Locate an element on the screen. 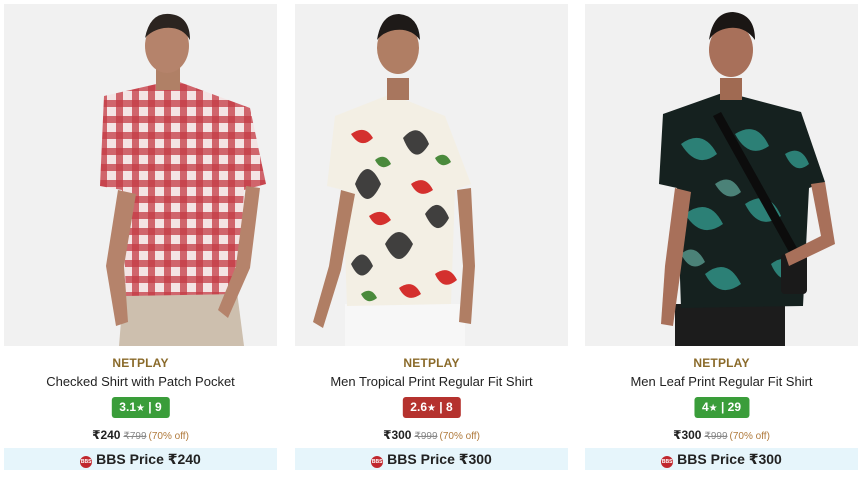  price-line: ₹240 ₹799 (70% off) is located at coordinates (140, 435).